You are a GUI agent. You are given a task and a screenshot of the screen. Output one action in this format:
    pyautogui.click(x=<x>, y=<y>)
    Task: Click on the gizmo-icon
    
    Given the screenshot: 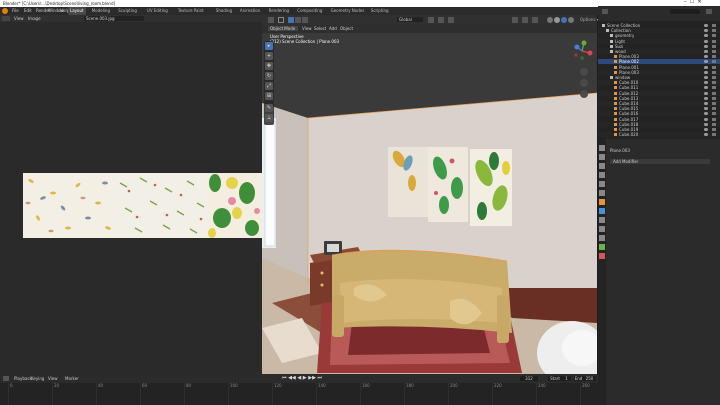 What is the action you would take?
    pyautogui.click(x=525, y=20)
    